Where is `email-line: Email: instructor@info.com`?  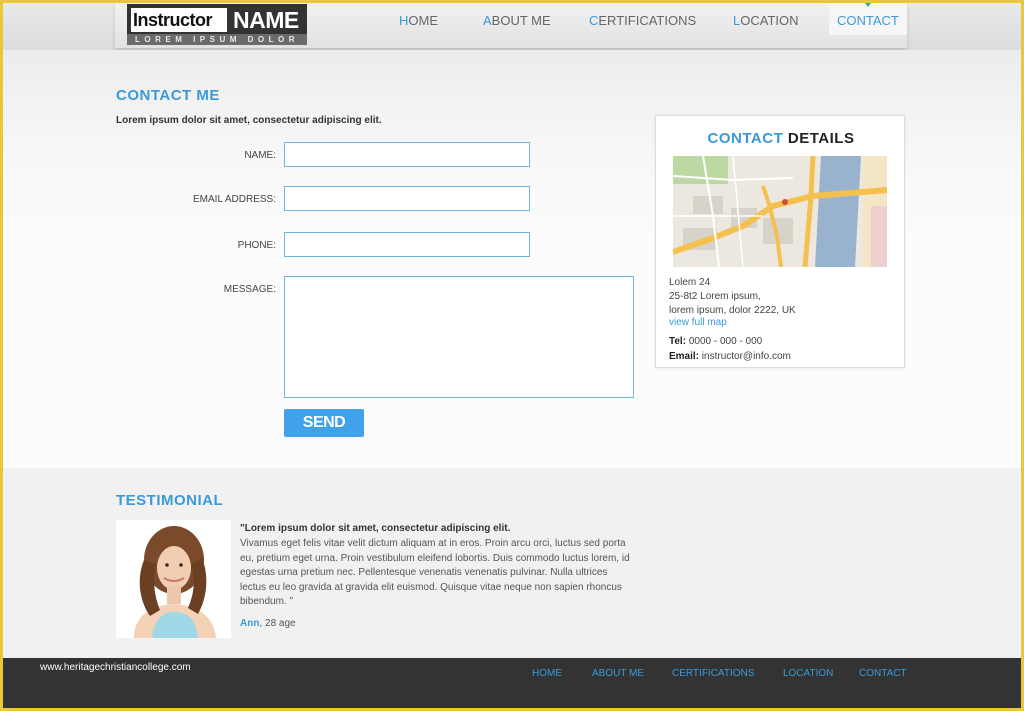
email-line: Email: instructor@info.com is located at coordinates (730, 356).